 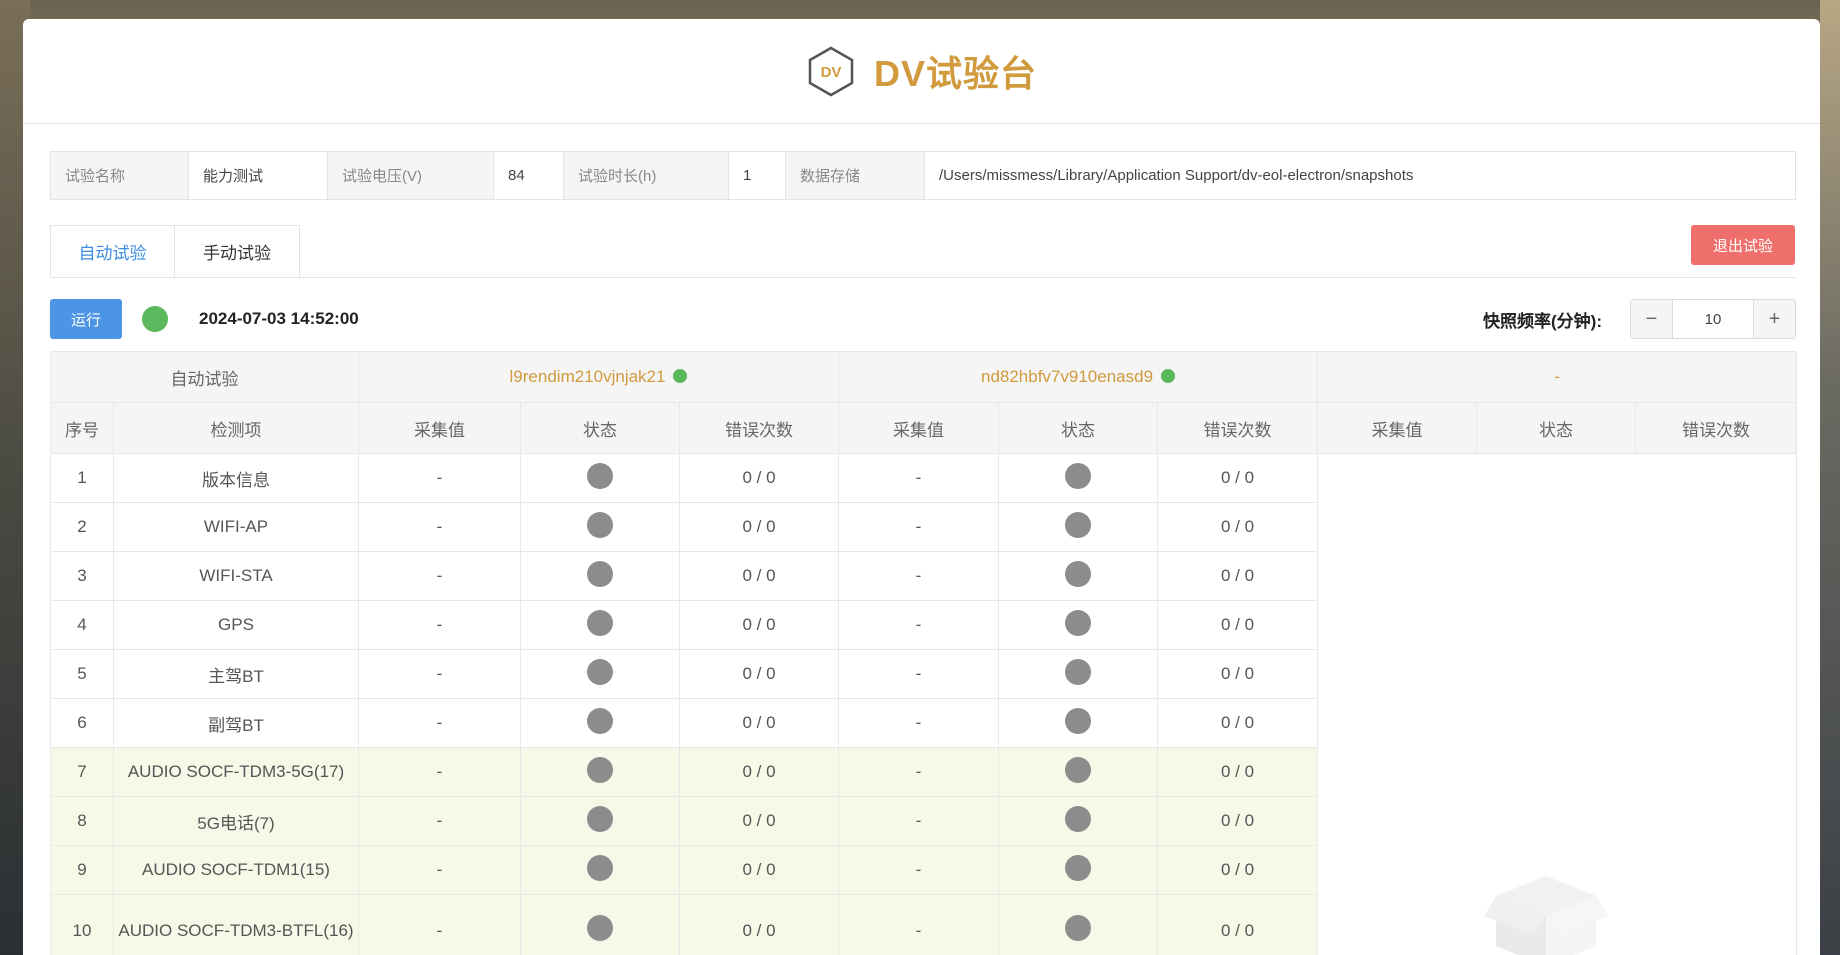 I want to click on tab-manual-test: 手动试验, so click(x=237, y=251).